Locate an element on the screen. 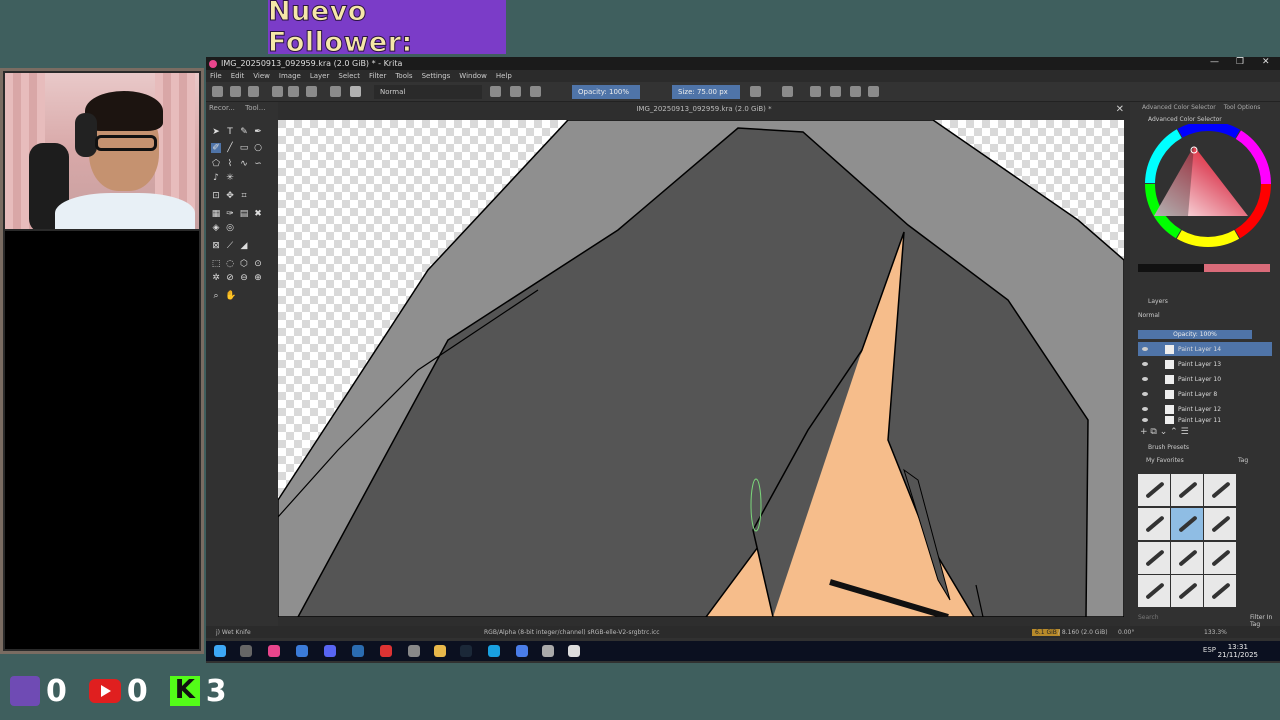 Image resolution: width=1280 pixels, height=720 pixels. pan-tool-icon: ✋ is located at coordinates (230, 296).